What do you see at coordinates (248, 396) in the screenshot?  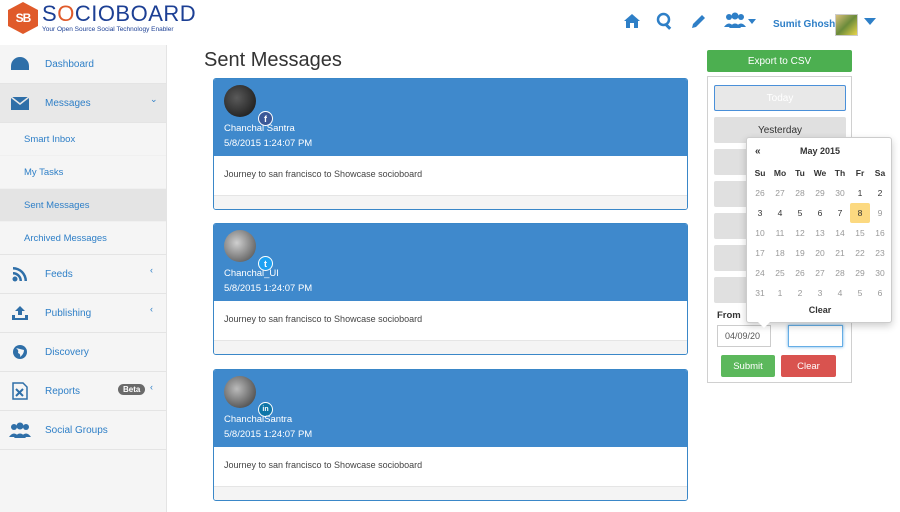 I see `profile-avatar: in` at bounding box center [248, 396].